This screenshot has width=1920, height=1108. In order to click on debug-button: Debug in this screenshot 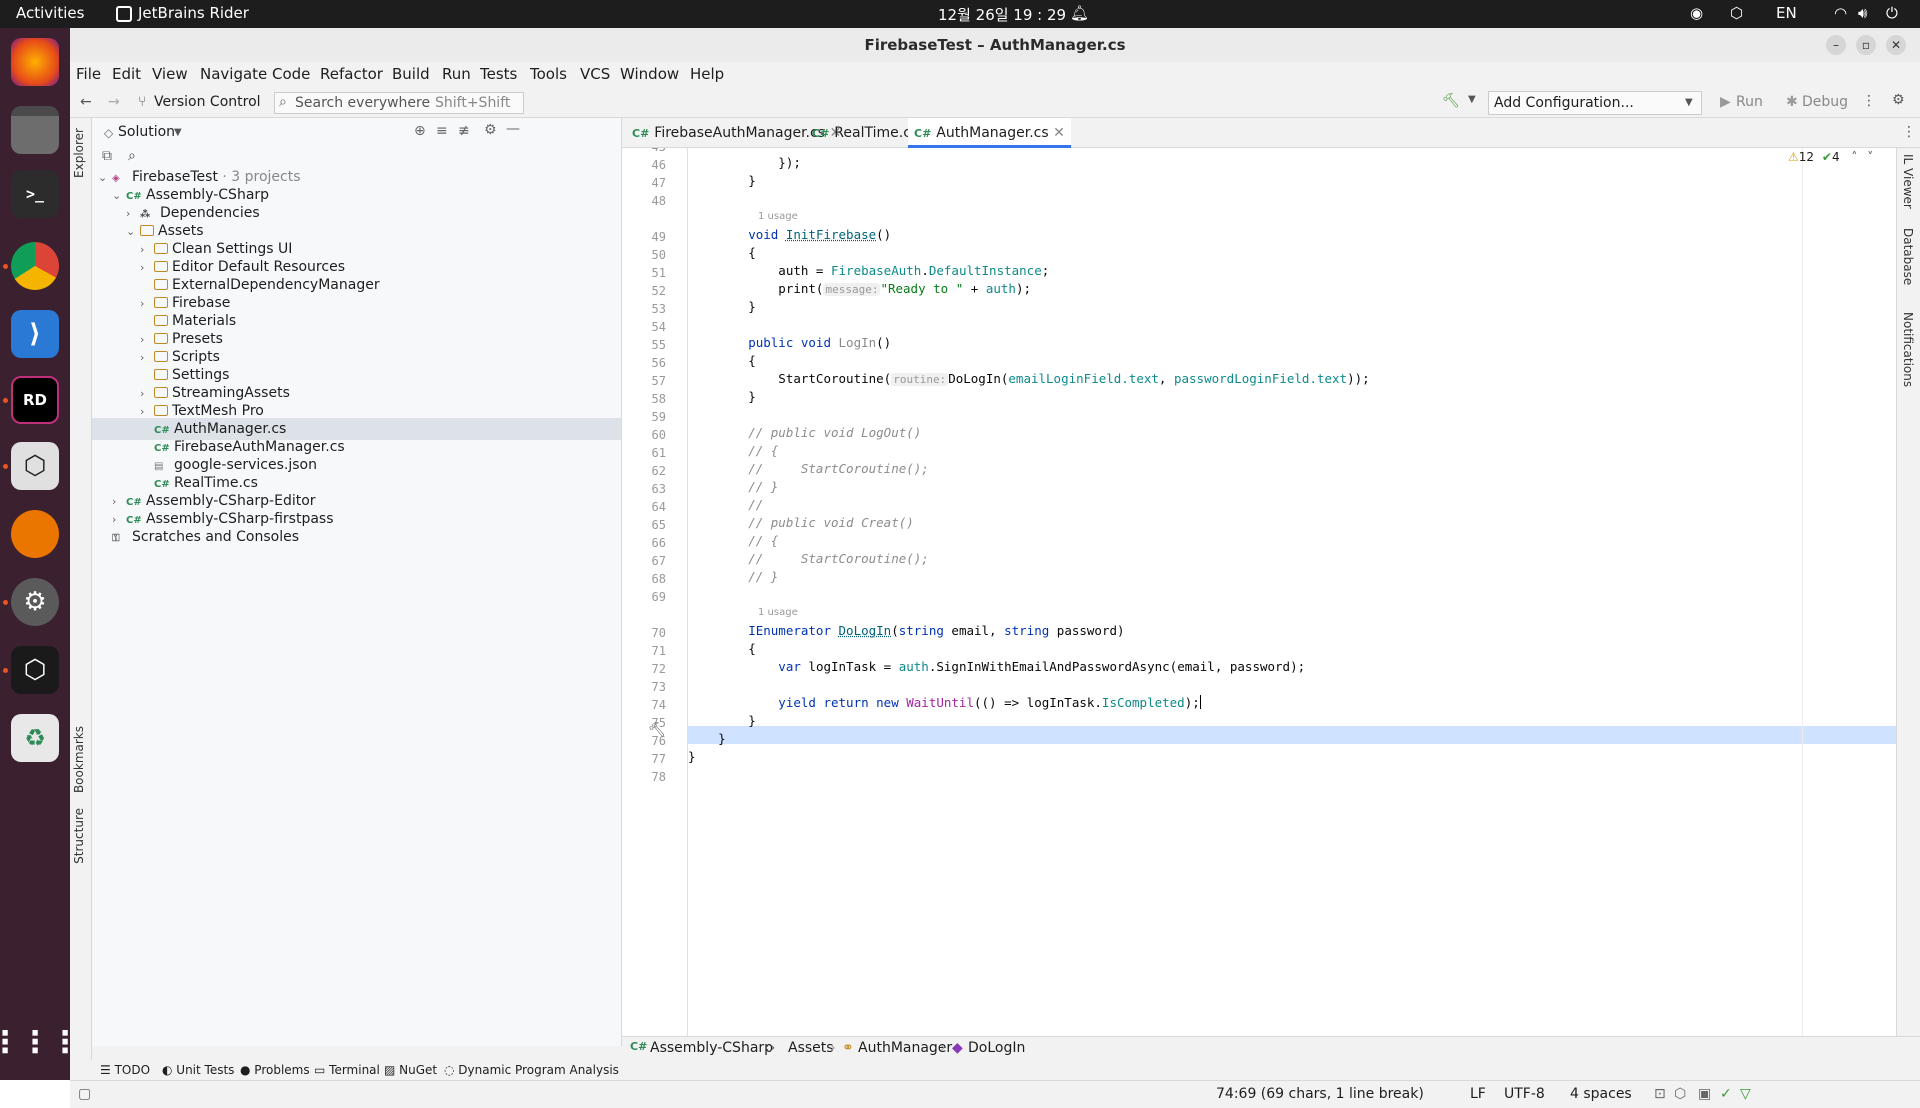, I will do `click(1825, 102)`.